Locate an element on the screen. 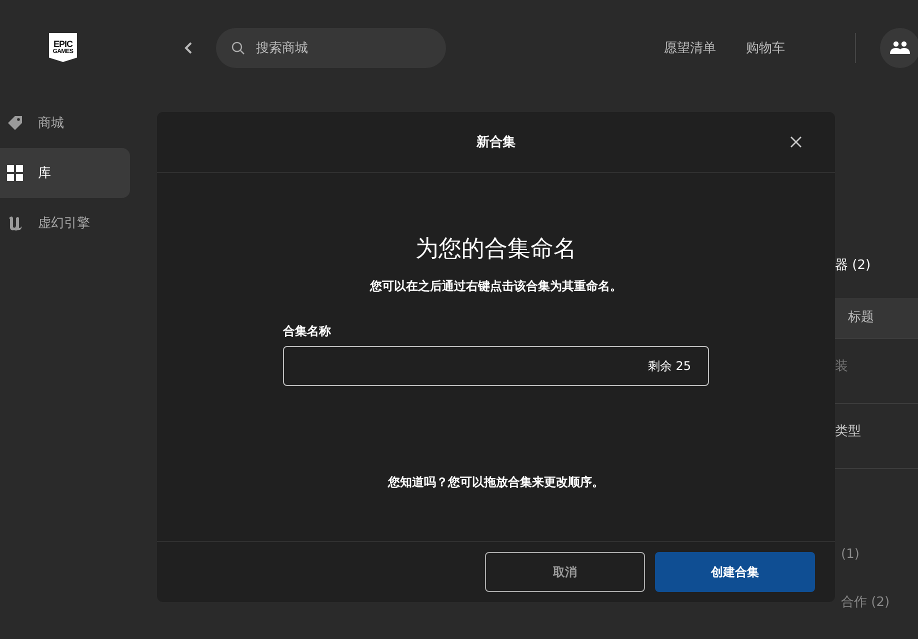 The height and width of the screenshot is (639, 918). filter-heading: 器 (2) is located at coordinates (853, 266).